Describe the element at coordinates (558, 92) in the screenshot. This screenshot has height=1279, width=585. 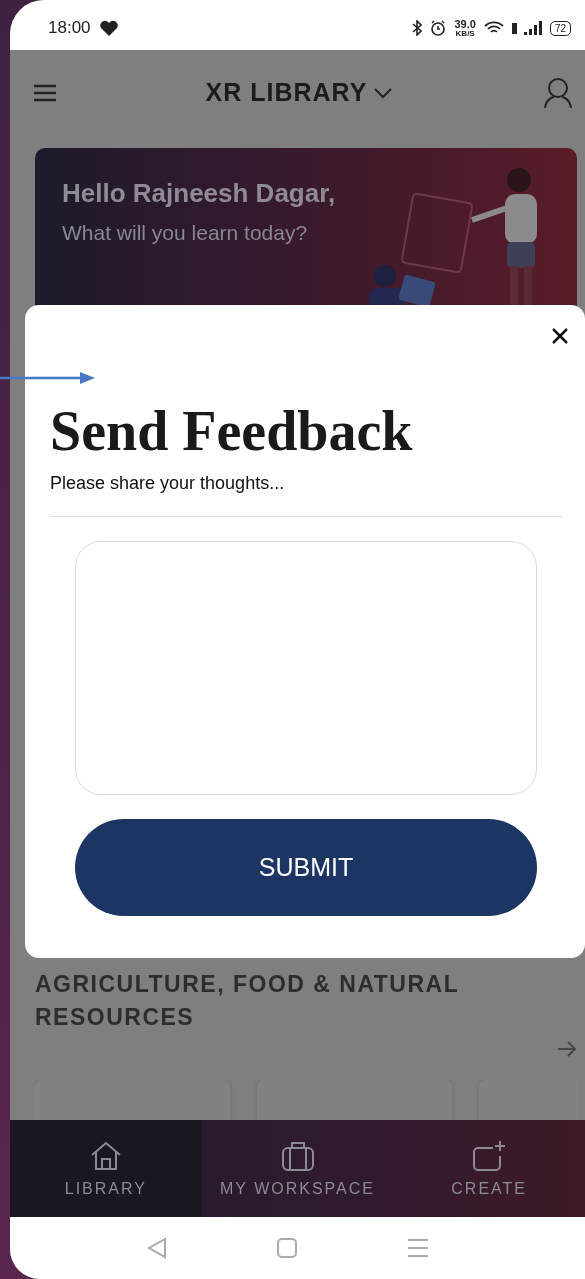
I see `user-icon` at that location.